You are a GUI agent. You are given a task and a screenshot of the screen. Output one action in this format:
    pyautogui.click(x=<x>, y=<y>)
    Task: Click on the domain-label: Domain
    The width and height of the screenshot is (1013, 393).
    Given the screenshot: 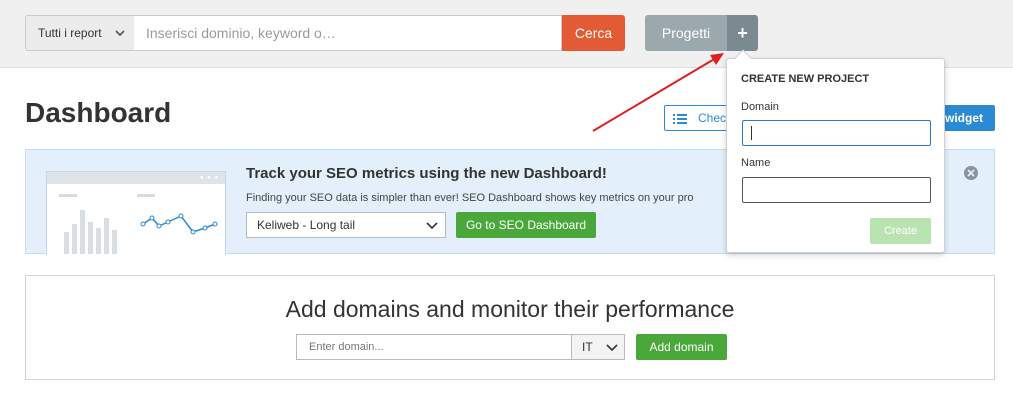 What is the action you would take?
    pyautogui.click(x=760, y=107)
    